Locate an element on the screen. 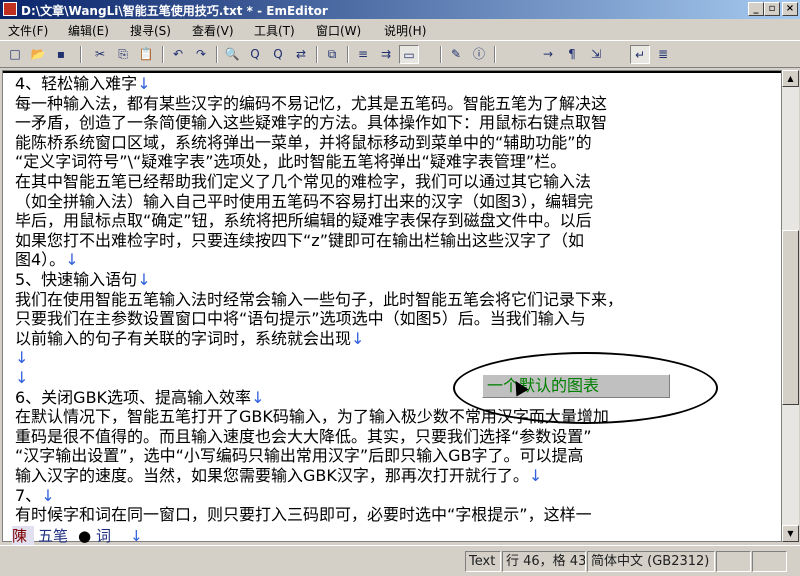  text-line: 输入汉字的速度。当然，如果您需要输入GBK汉字，那再次打开就行了。↓ is located at coordinates (278, 476).